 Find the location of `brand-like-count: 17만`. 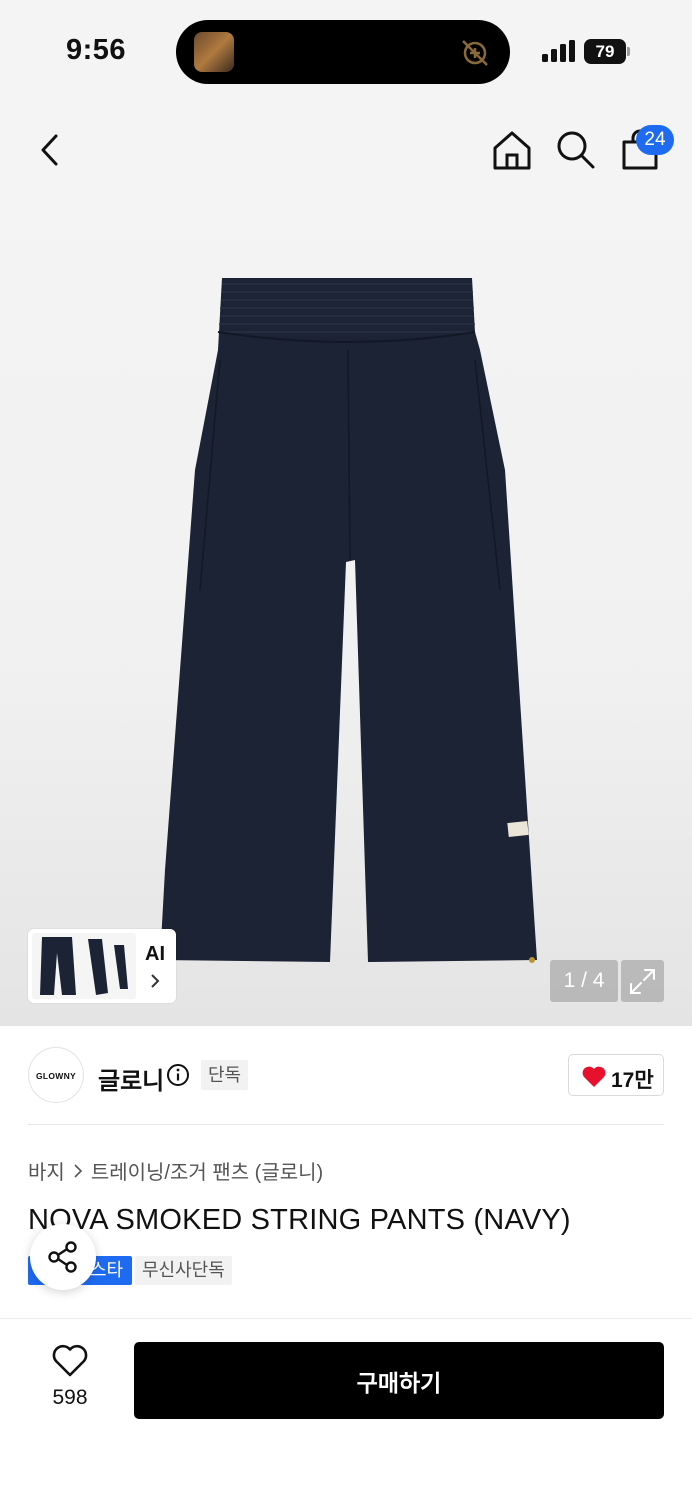

brand-like-count: 17만 is located at coordinates (632, 1080).